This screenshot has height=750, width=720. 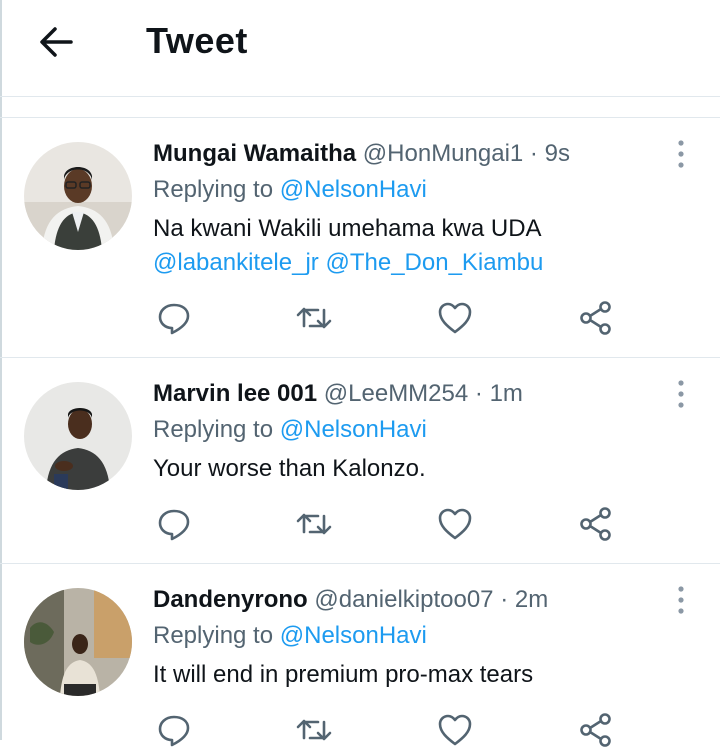 I want to click on timestamp: 1m, so click(x=506, y=393).